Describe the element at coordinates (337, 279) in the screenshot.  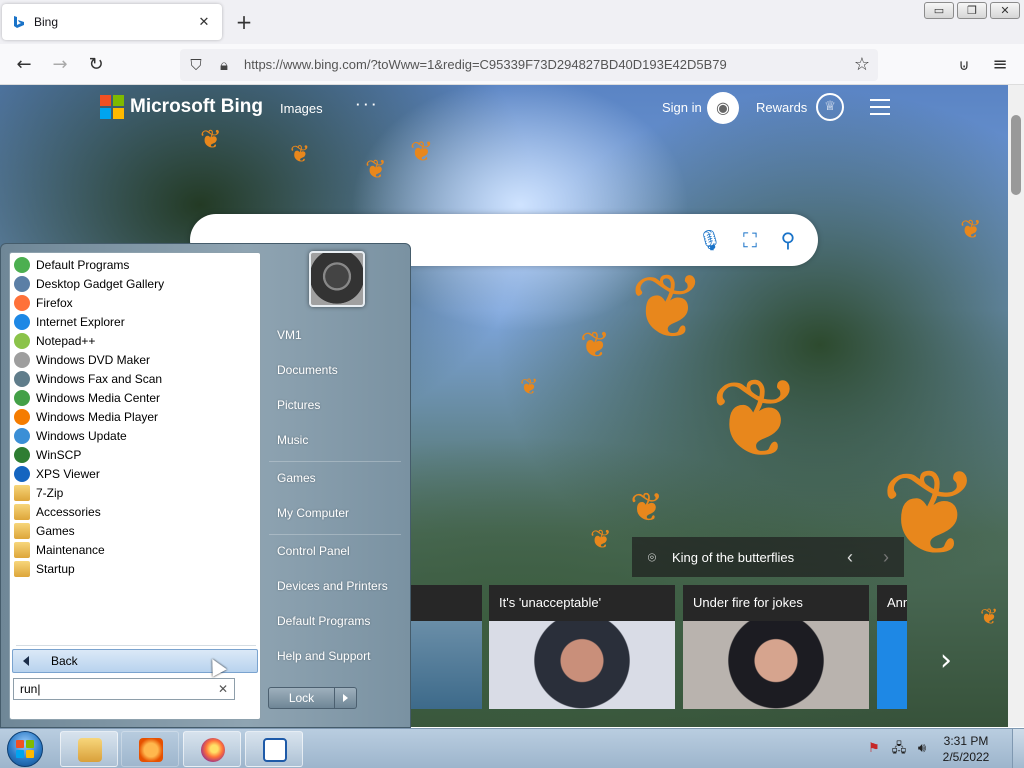
I see `user-picture` at that location.